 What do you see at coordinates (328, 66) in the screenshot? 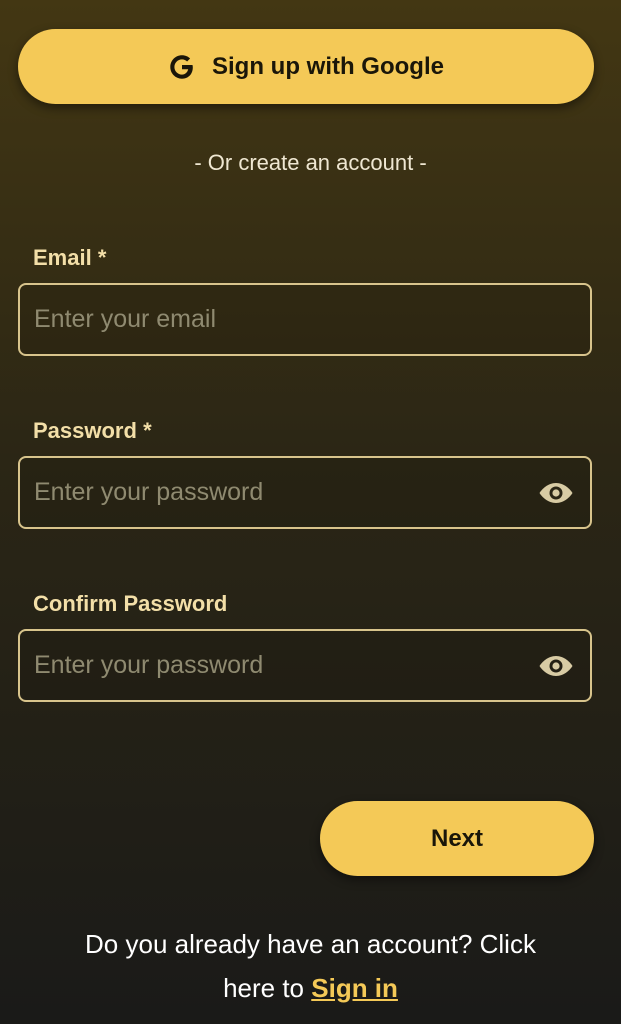
I see `google-signup-label: Sign up with Google` at bounding box center [328, 66].